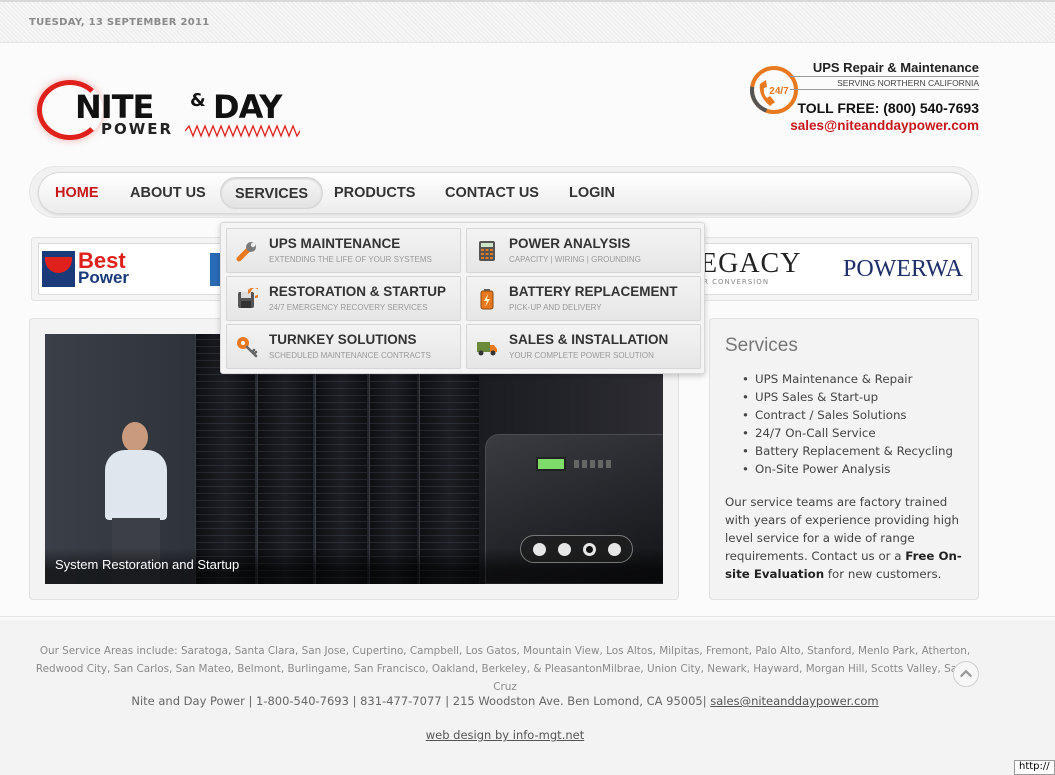 The image size is (1055, 775). I want to click on badge-text: 24/7, so click(779, 91).